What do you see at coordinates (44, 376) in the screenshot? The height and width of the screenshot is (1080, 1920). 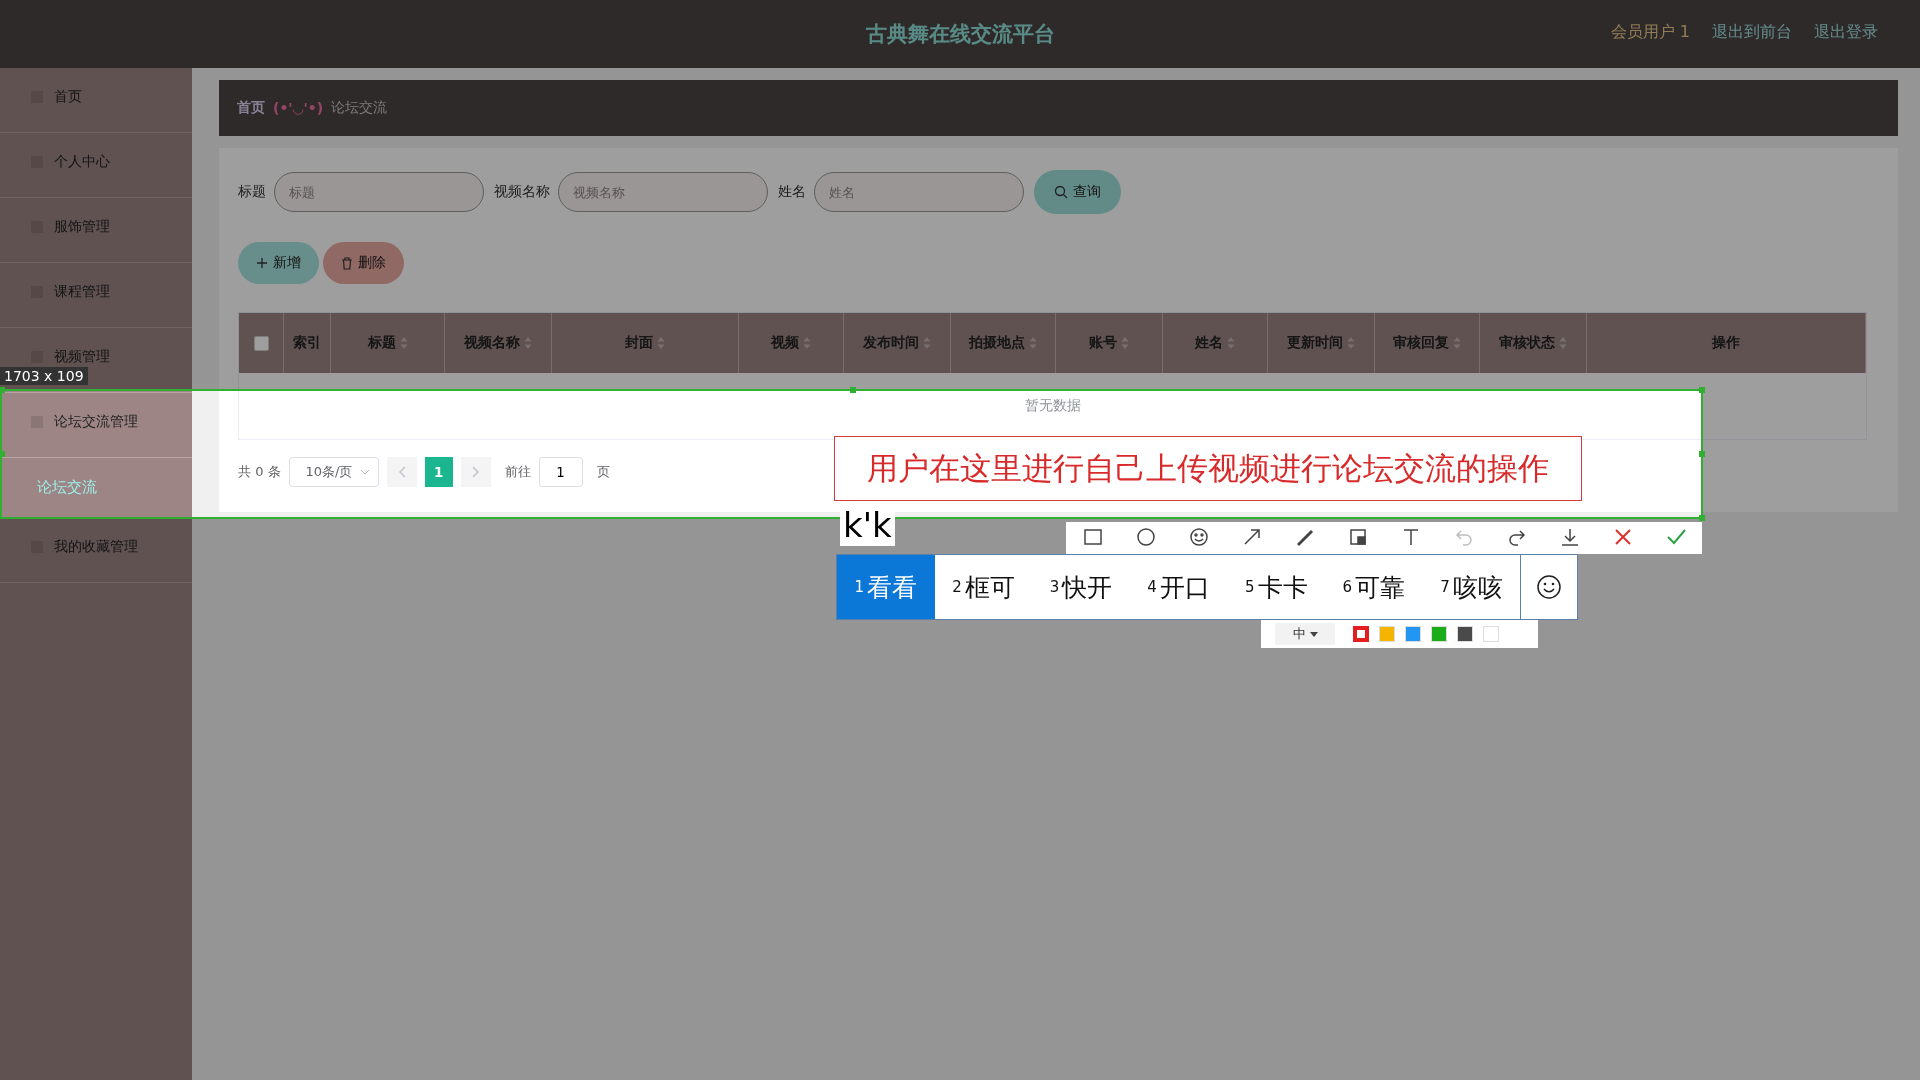 I see `selection-size-label: 1703 x 109` at bounding box center [44, 376].